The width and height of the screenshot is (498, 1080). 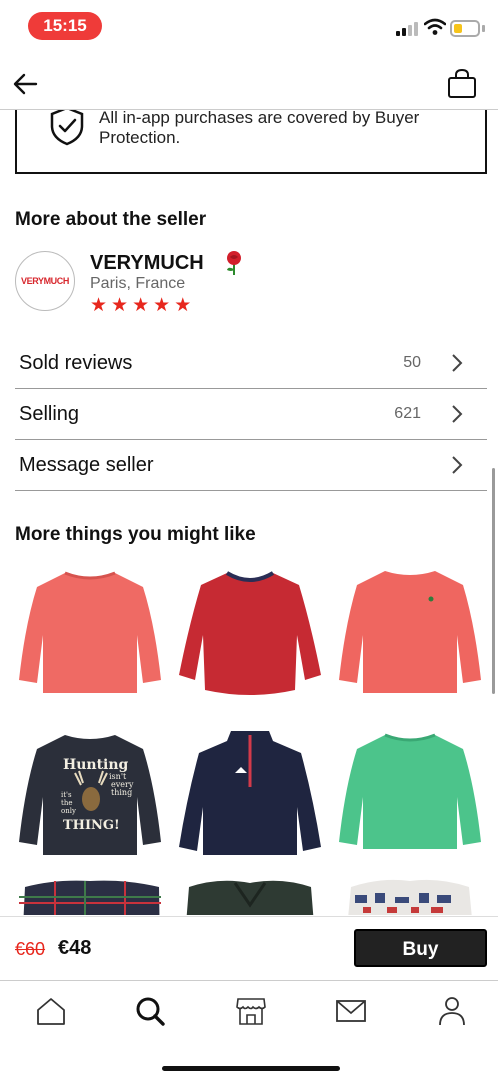 What do you see at coordinates (111, 219) in the screenshot?
I see `seller-section-title: More about the seller` at bounding box center [111, 219].